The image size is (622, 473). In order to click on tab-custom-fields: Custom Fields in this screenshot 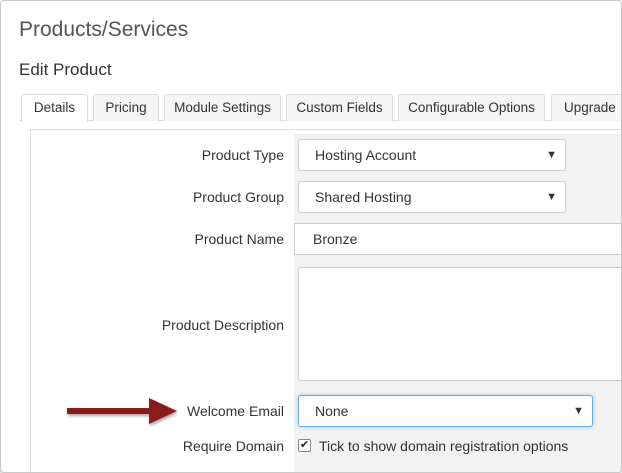, I will do `click(339, 107)`.